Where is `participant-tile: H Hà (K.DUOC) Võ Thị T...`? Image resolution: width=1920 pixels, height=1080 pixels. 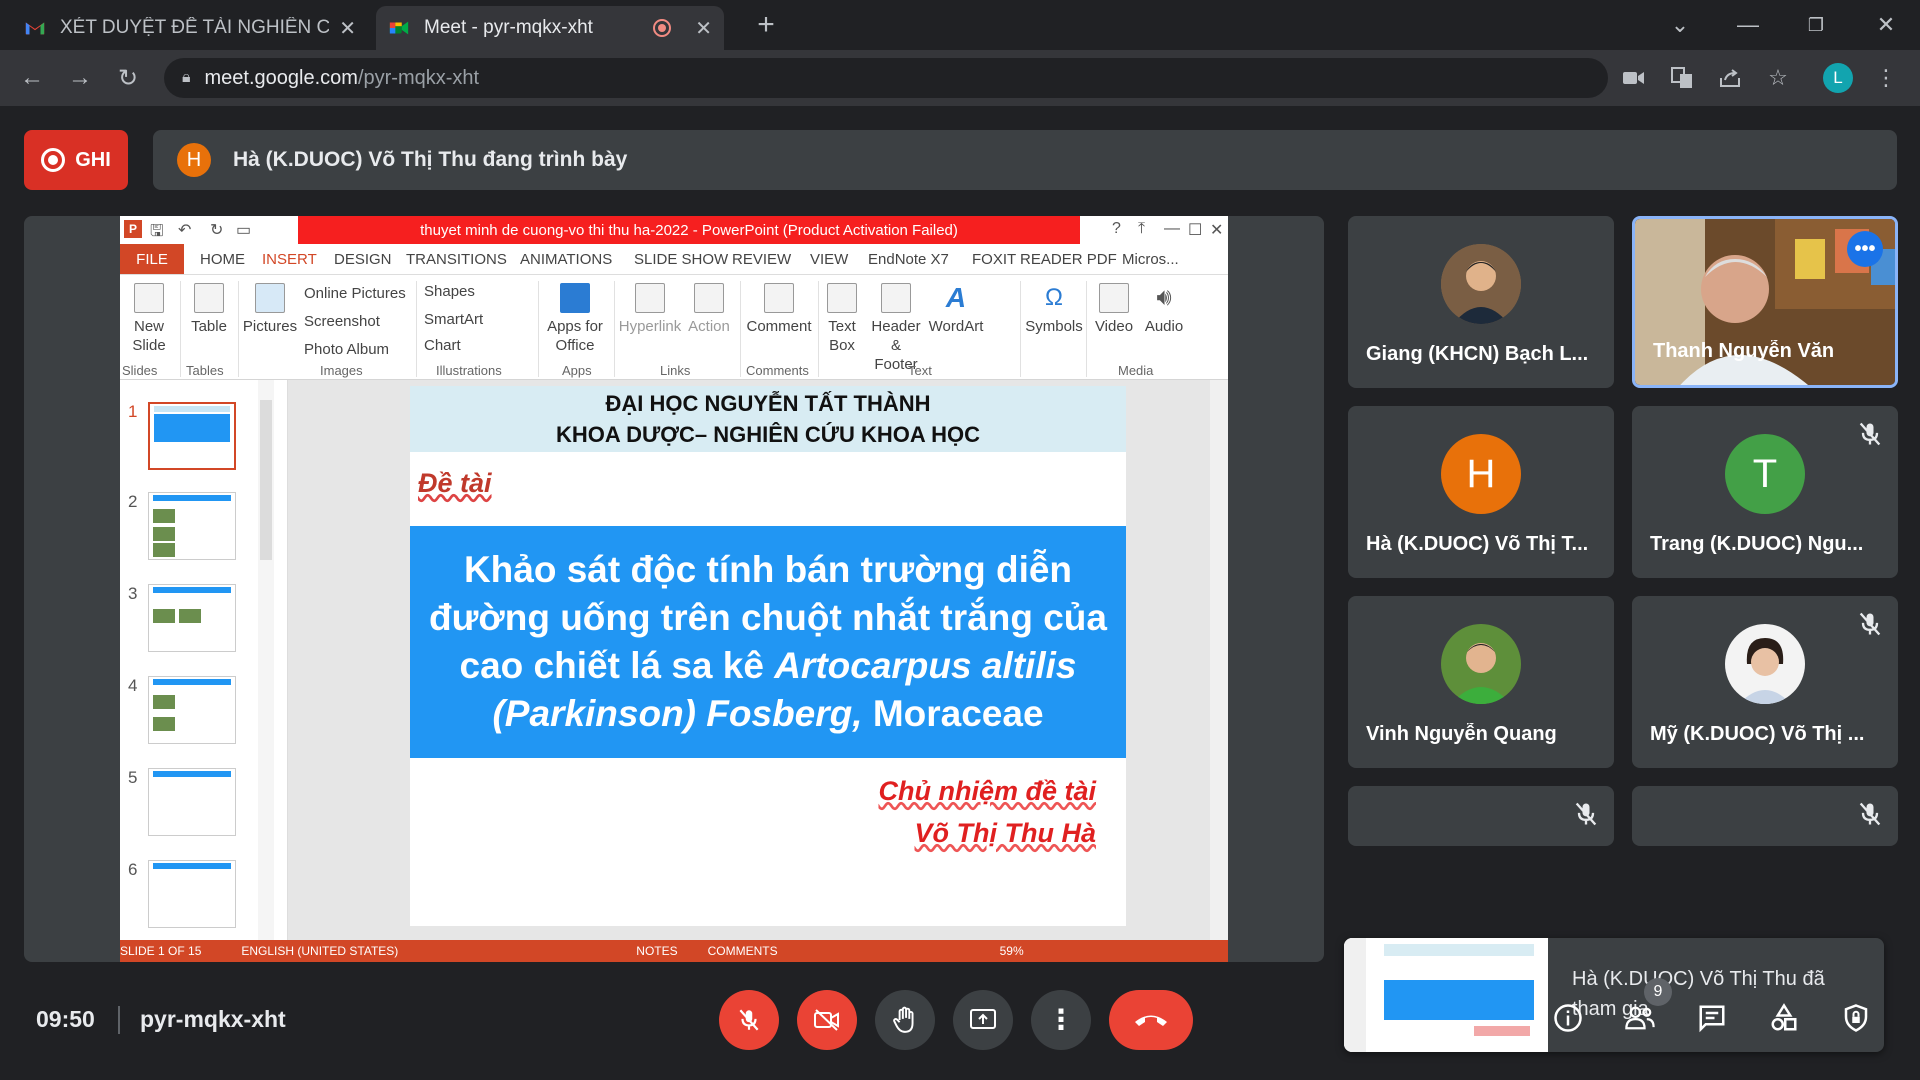 participant-tile: H Hà (K.DUOC) Võ Thị T... is located at coordinates (1481, 492).